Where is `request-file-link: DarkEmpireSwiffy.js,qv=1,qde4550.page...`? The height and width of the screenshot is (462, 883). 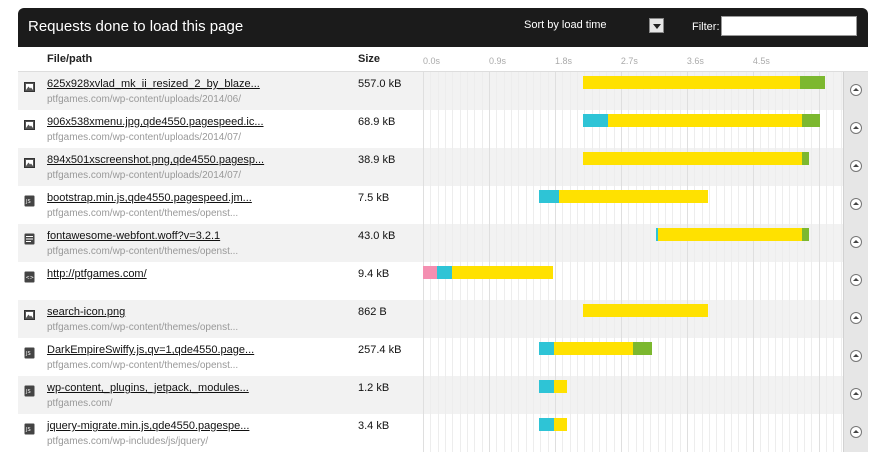
request-file-link: DarkEmpireSwiffy.js,qv=1,qde4550.page... is located at coordinates (150, 350).